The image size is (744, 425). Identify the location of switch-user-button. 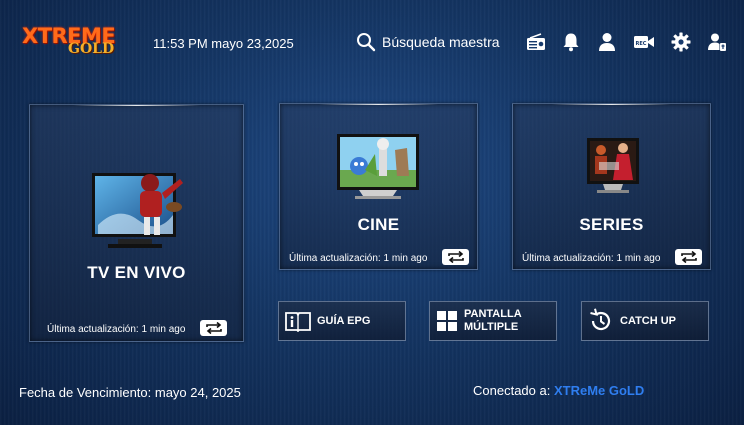
(717, 42).